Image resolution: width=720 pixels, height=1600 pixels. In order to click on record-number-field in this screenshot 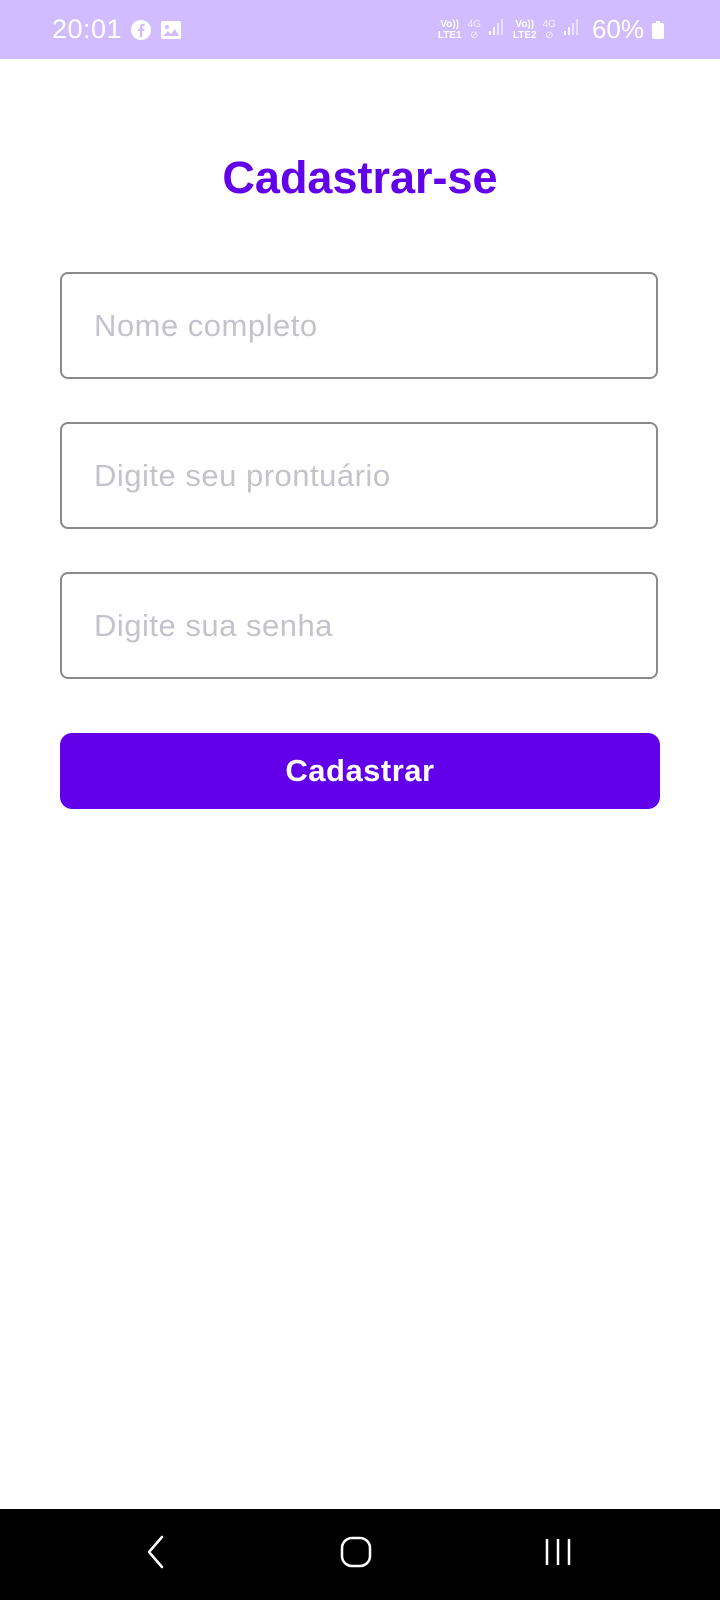, I will do `click(359, 475)`.